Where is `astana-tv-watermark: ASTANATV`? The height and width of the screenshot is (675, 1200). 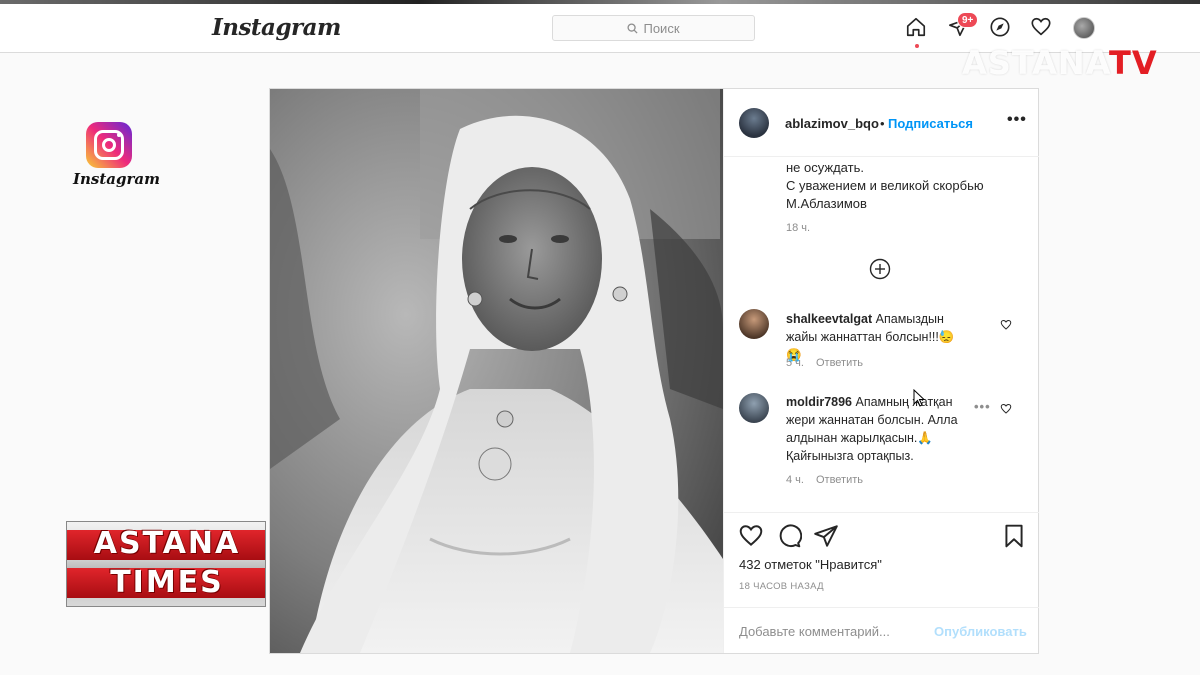 astana-tv-watermark: ASTANATV is located at coordinates (1060, 63).